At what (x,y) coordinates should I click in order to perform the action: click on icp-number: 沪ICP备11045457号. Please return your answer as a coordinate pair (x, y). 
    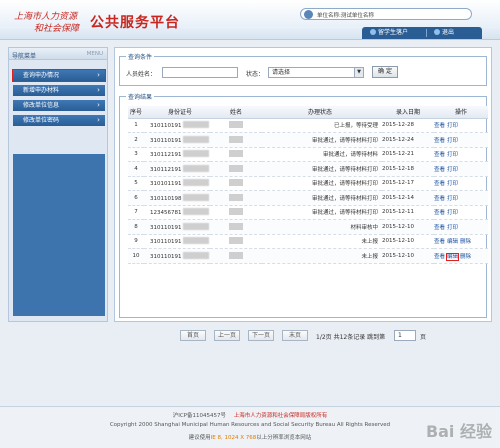
    Looking at the image, I should click on (199, 416).